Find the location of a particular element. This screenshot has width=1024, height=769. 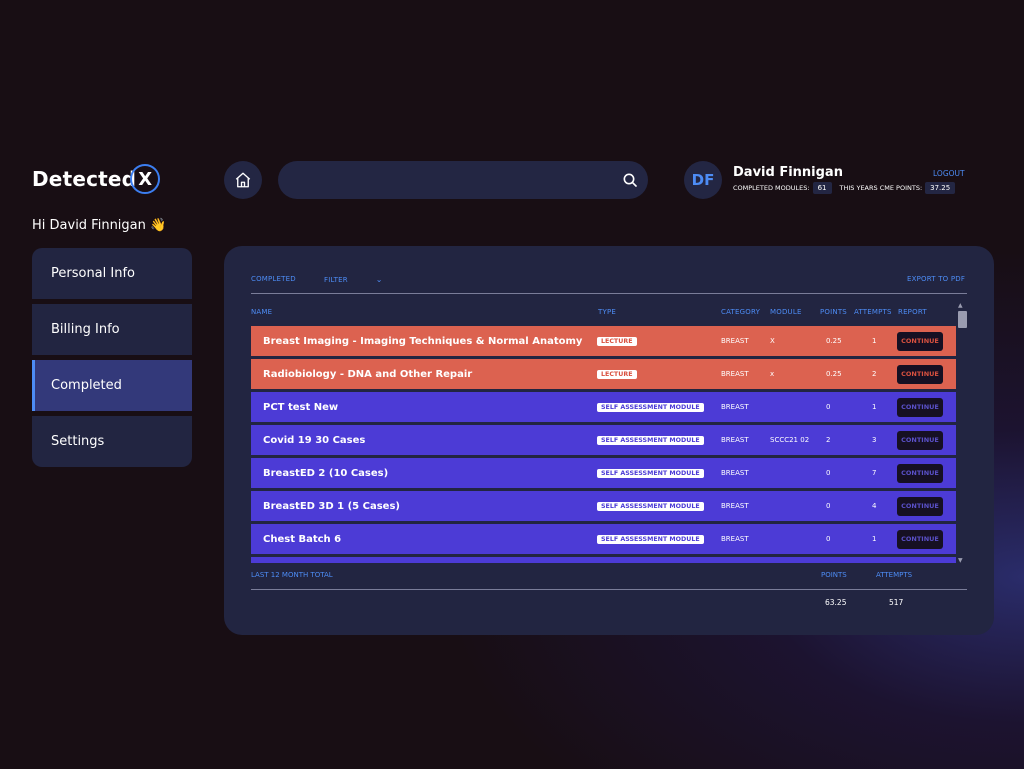

search-bar is located at coordinates (463, 180).